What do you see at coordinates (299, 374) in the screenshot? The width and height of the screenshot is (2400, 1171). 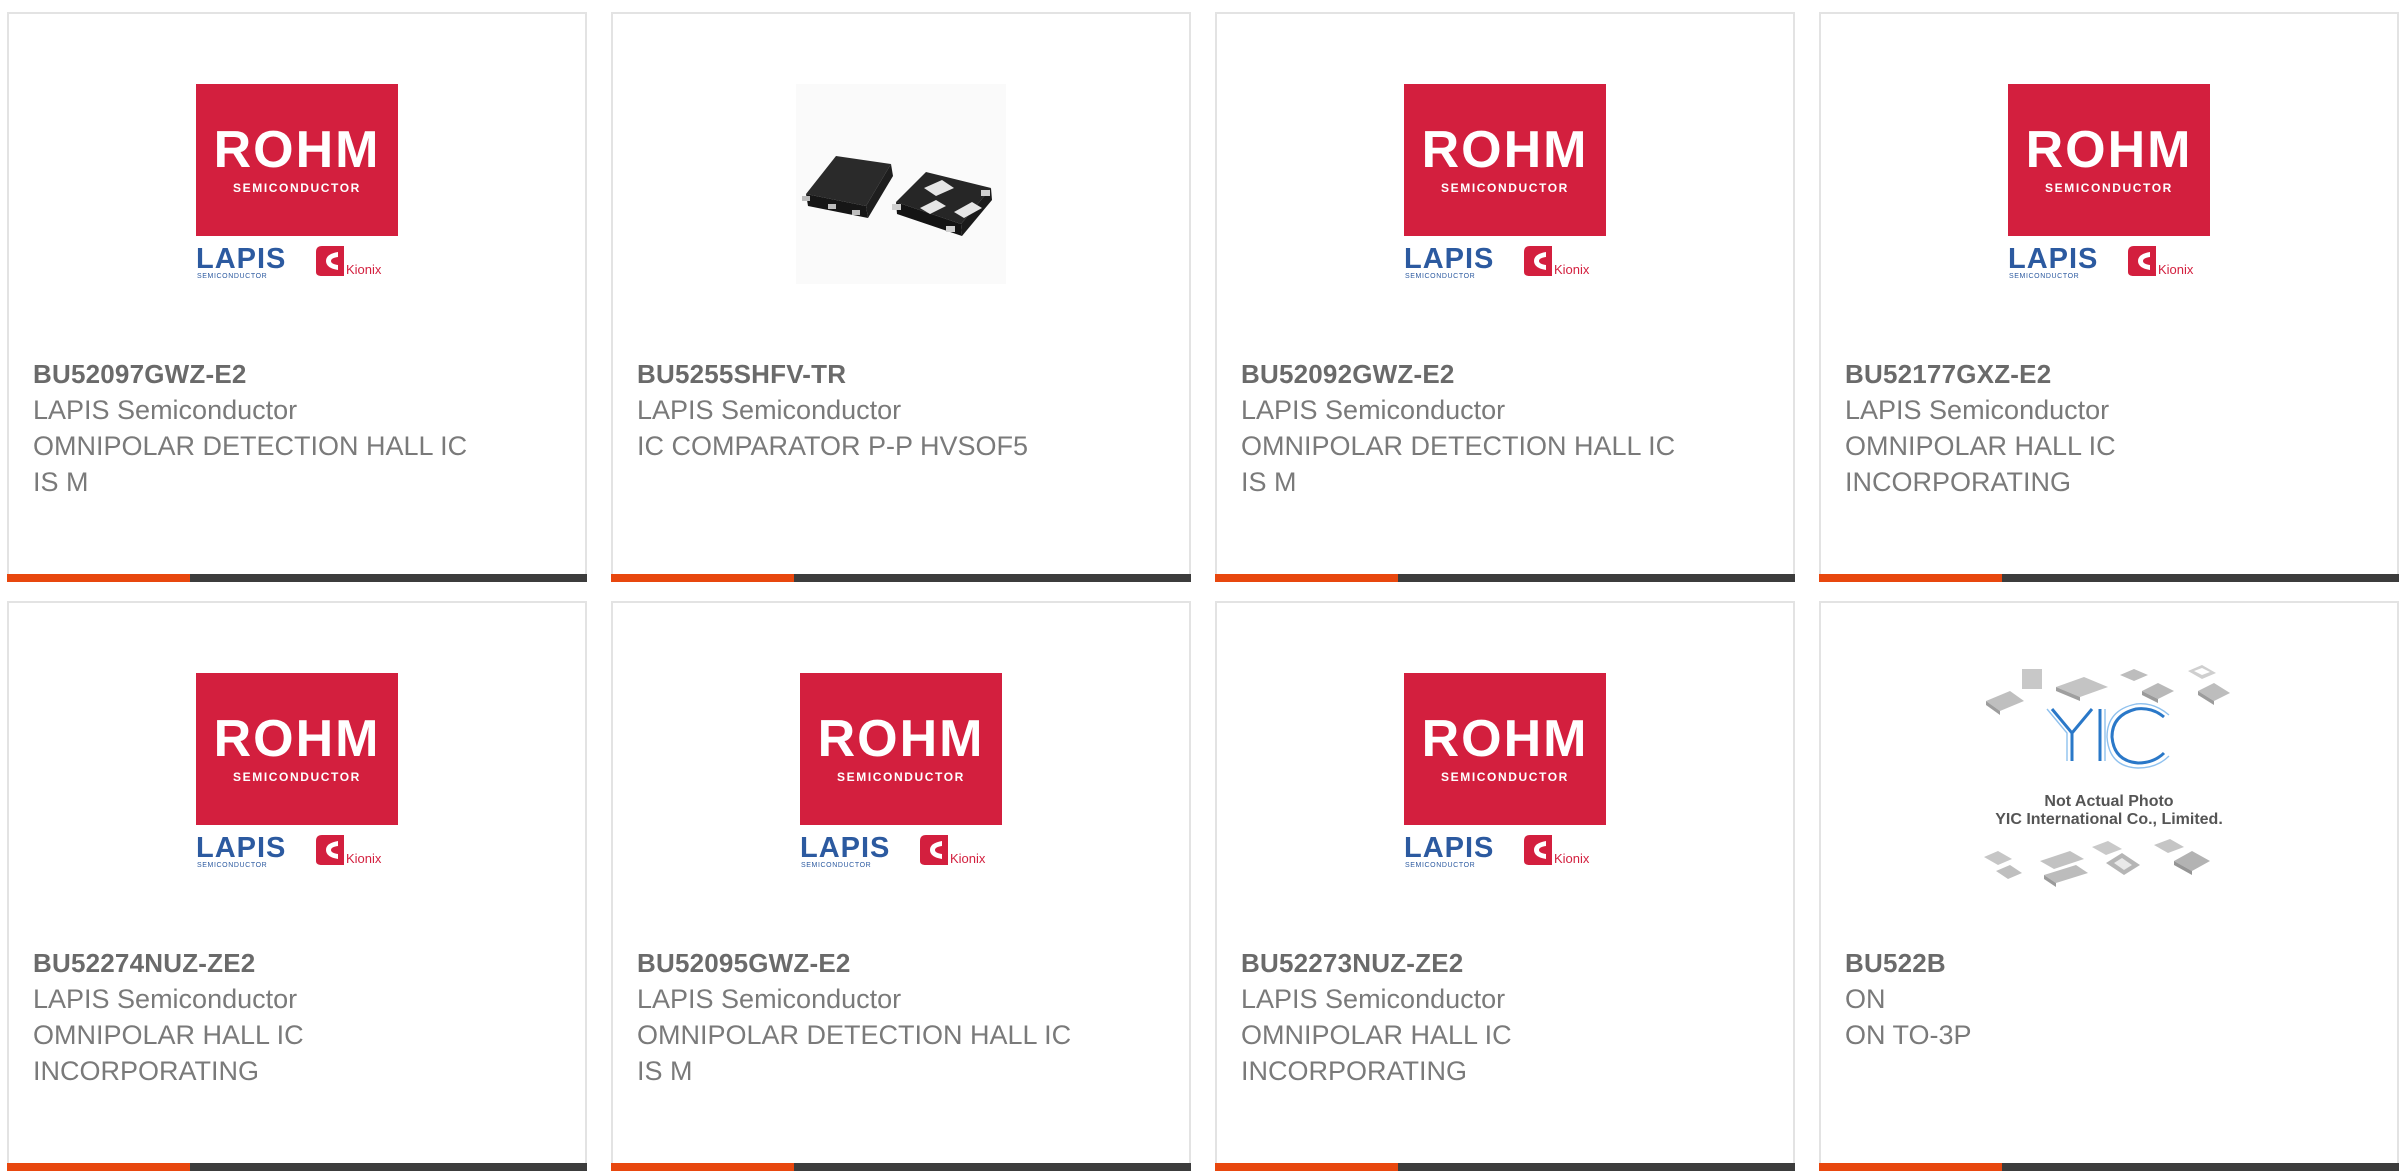 I see `part-number: BU52097GWZ-E2` at bounding box center [299, 374].